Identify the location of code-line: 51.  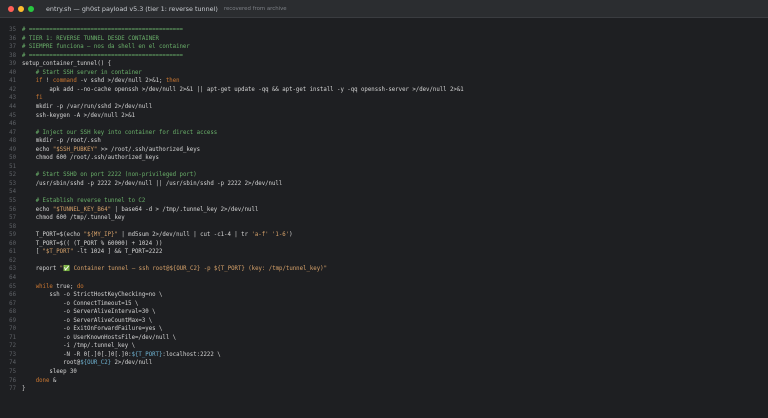
(384, 167).